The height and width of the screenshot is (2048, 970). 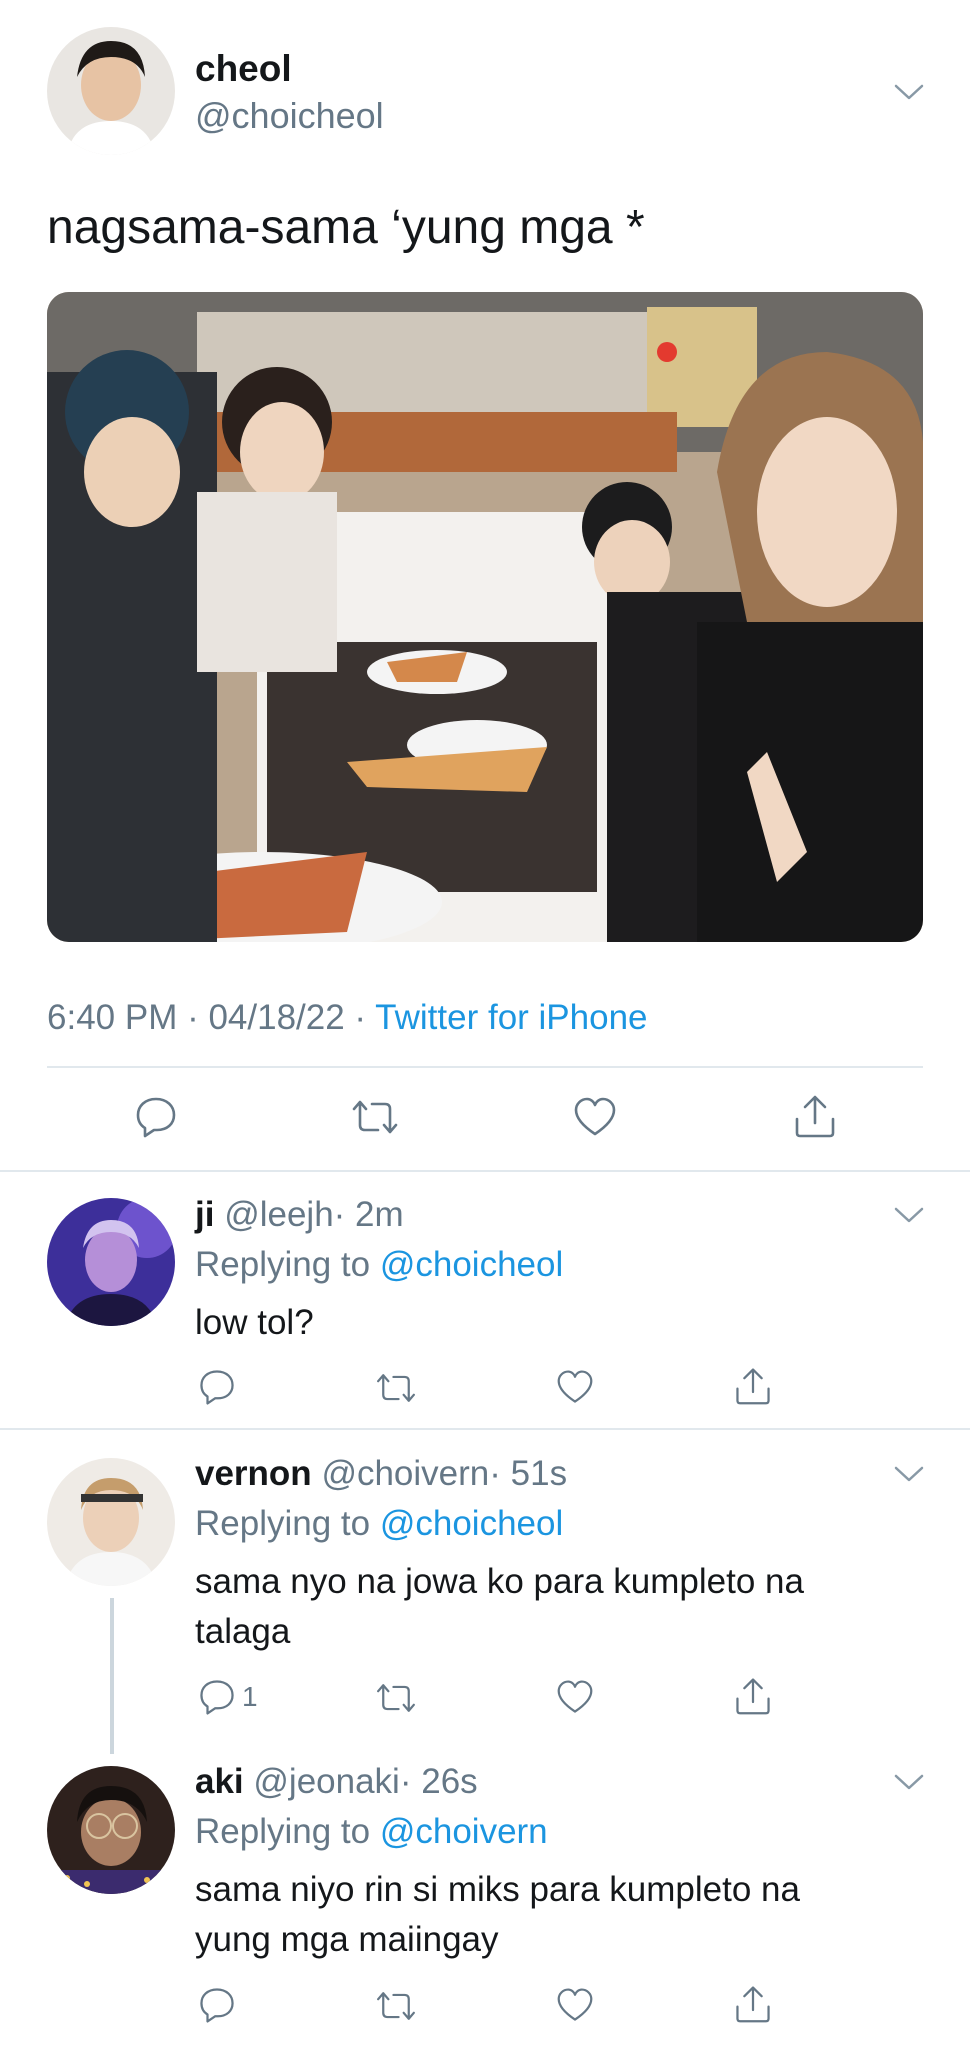 I want to click on reply-button: 1, so click(x=228, y=1697).